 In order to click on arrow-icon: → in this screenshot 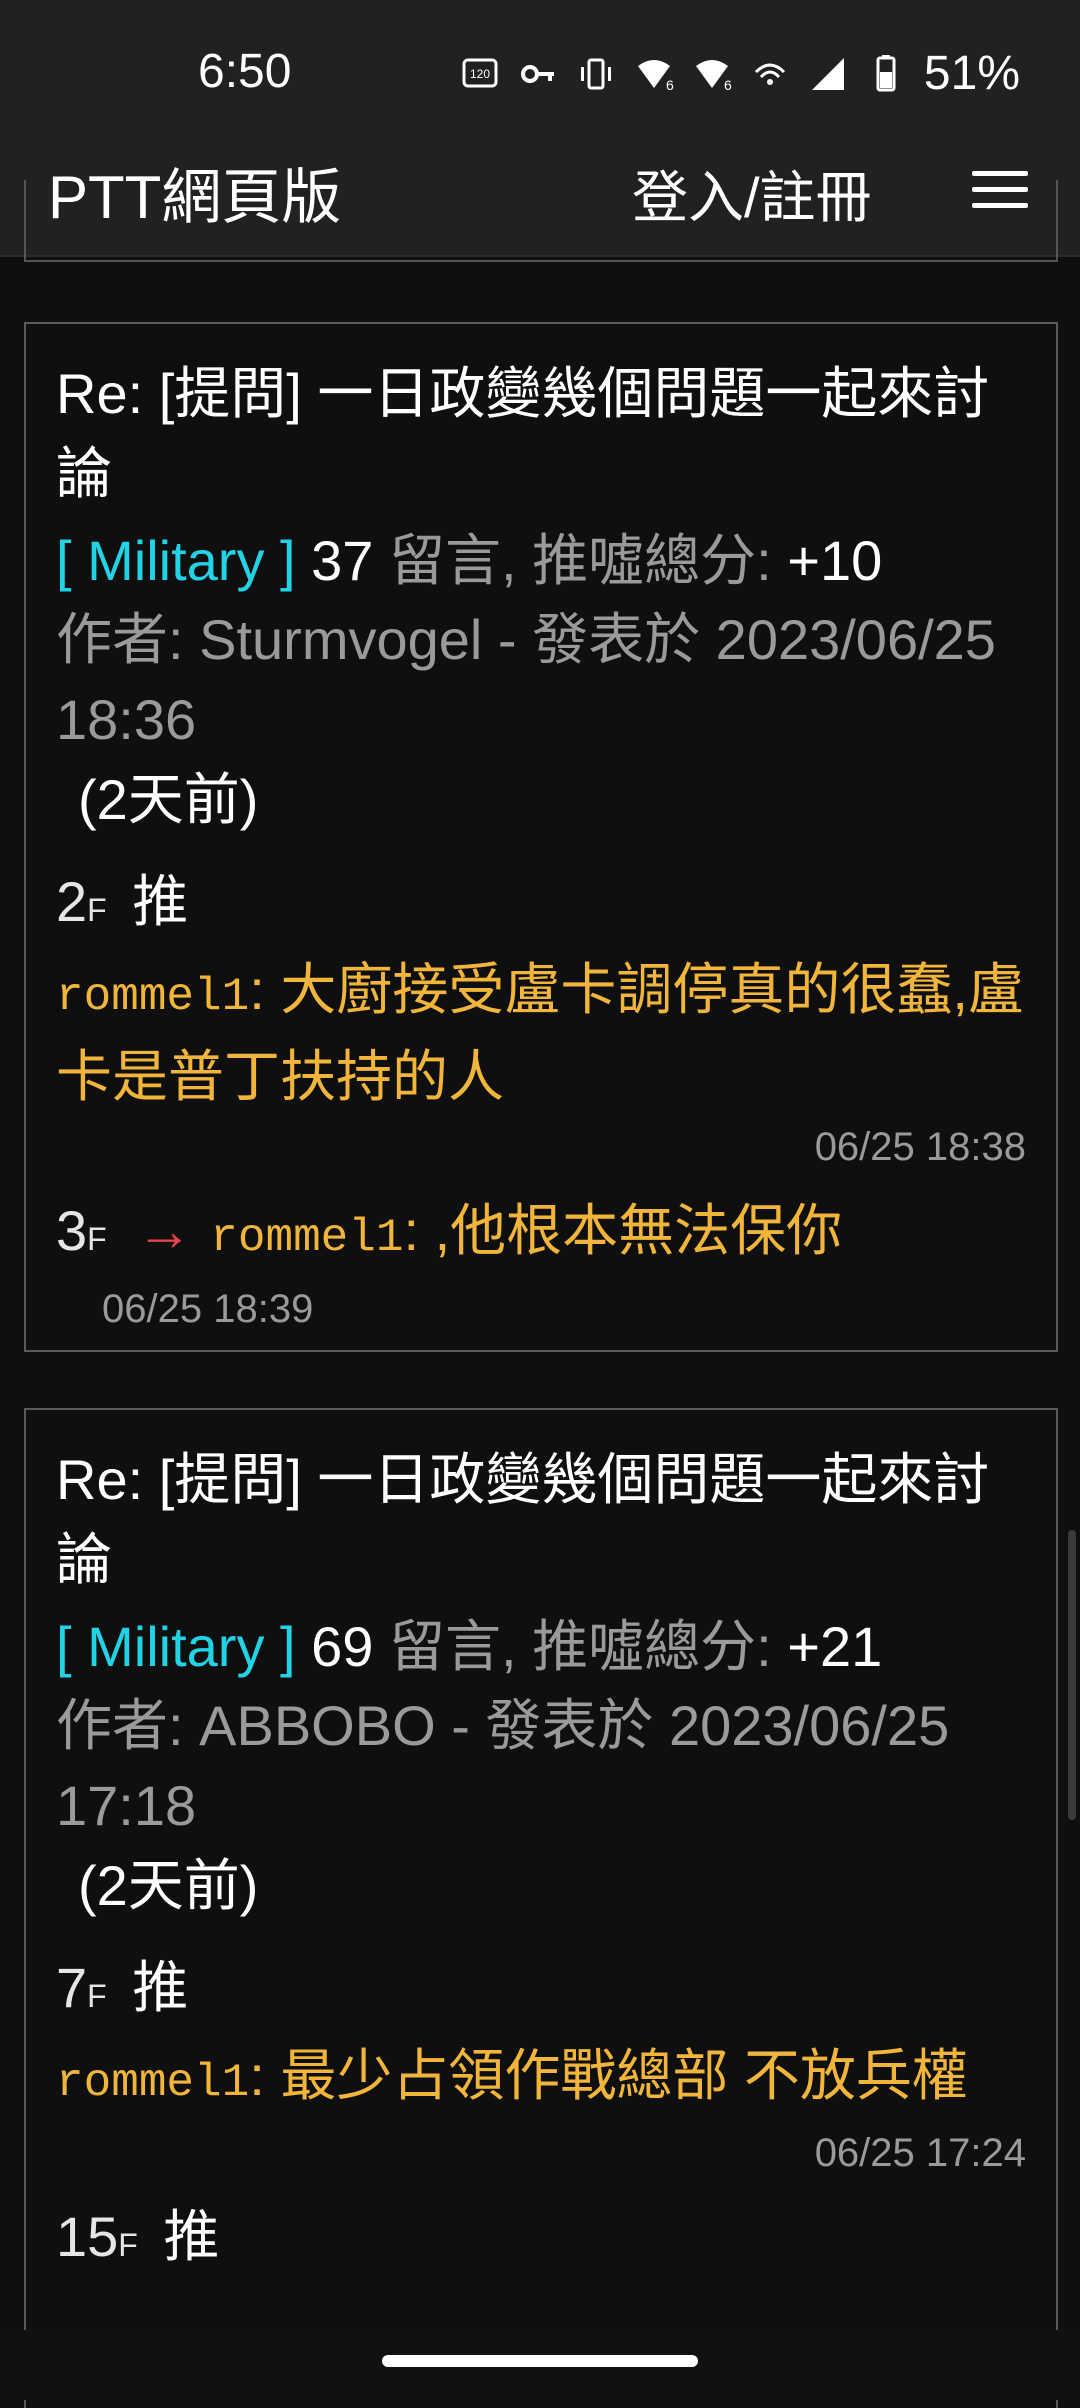, I will do `click(164, 1230)`.